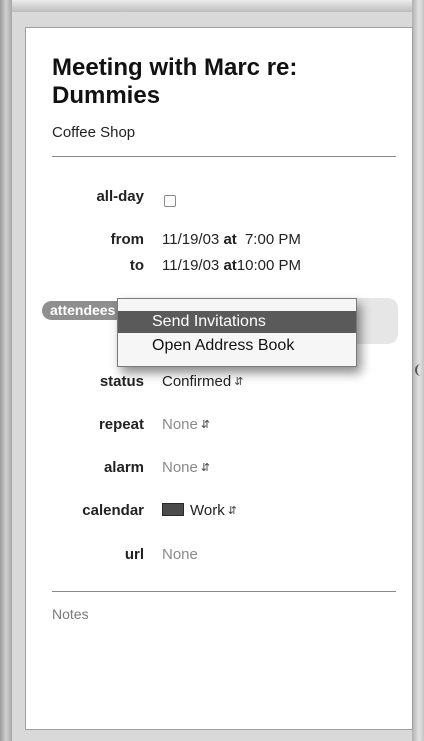 This screenshot has width=424, height=741. What do you see at coordinates (224, 156) in the screenshot?
I see `title-divider` at bounding box center [224, 156].